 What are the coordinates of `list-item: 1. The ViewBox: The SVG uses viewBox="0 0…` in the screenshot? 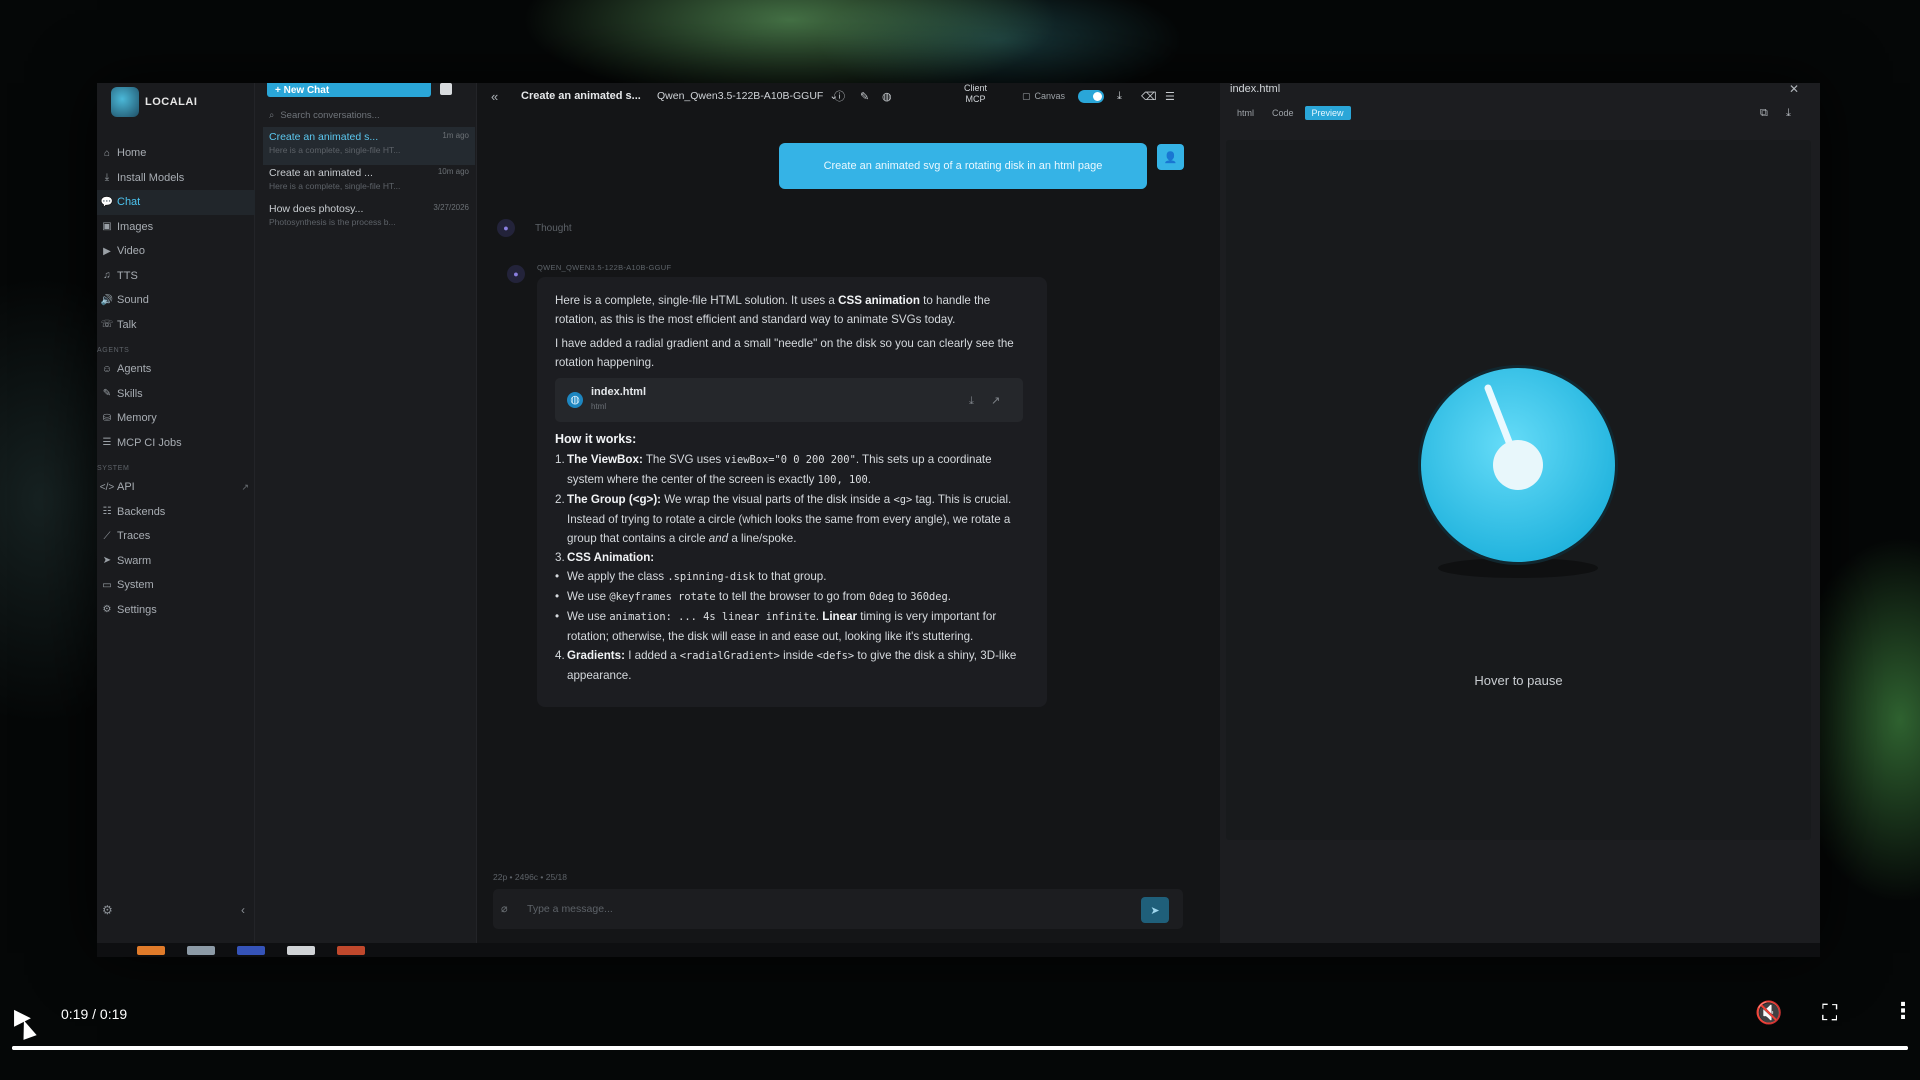 It's located at (773, 469).